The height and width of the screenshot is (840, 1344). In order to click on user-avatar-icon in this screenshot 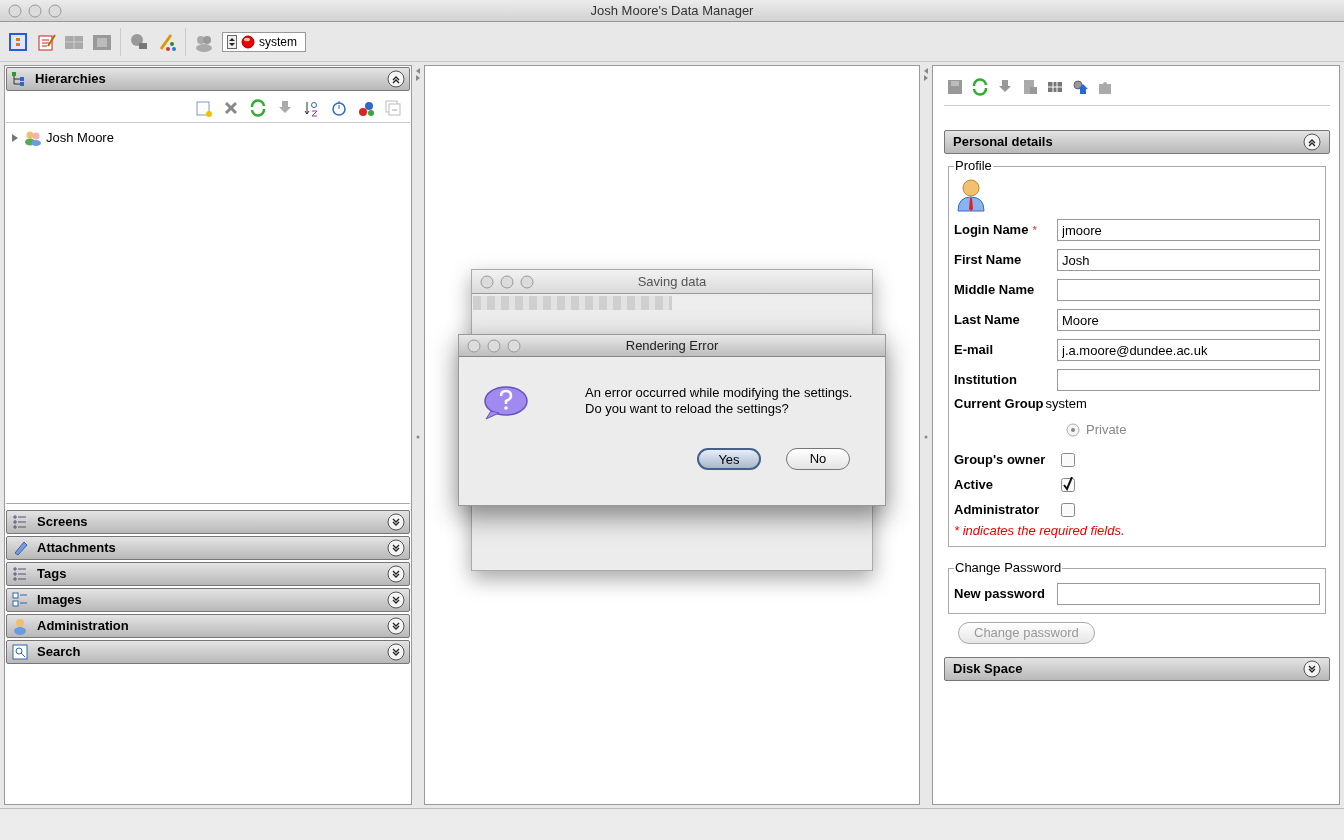, I will do `click(971, 195)`.